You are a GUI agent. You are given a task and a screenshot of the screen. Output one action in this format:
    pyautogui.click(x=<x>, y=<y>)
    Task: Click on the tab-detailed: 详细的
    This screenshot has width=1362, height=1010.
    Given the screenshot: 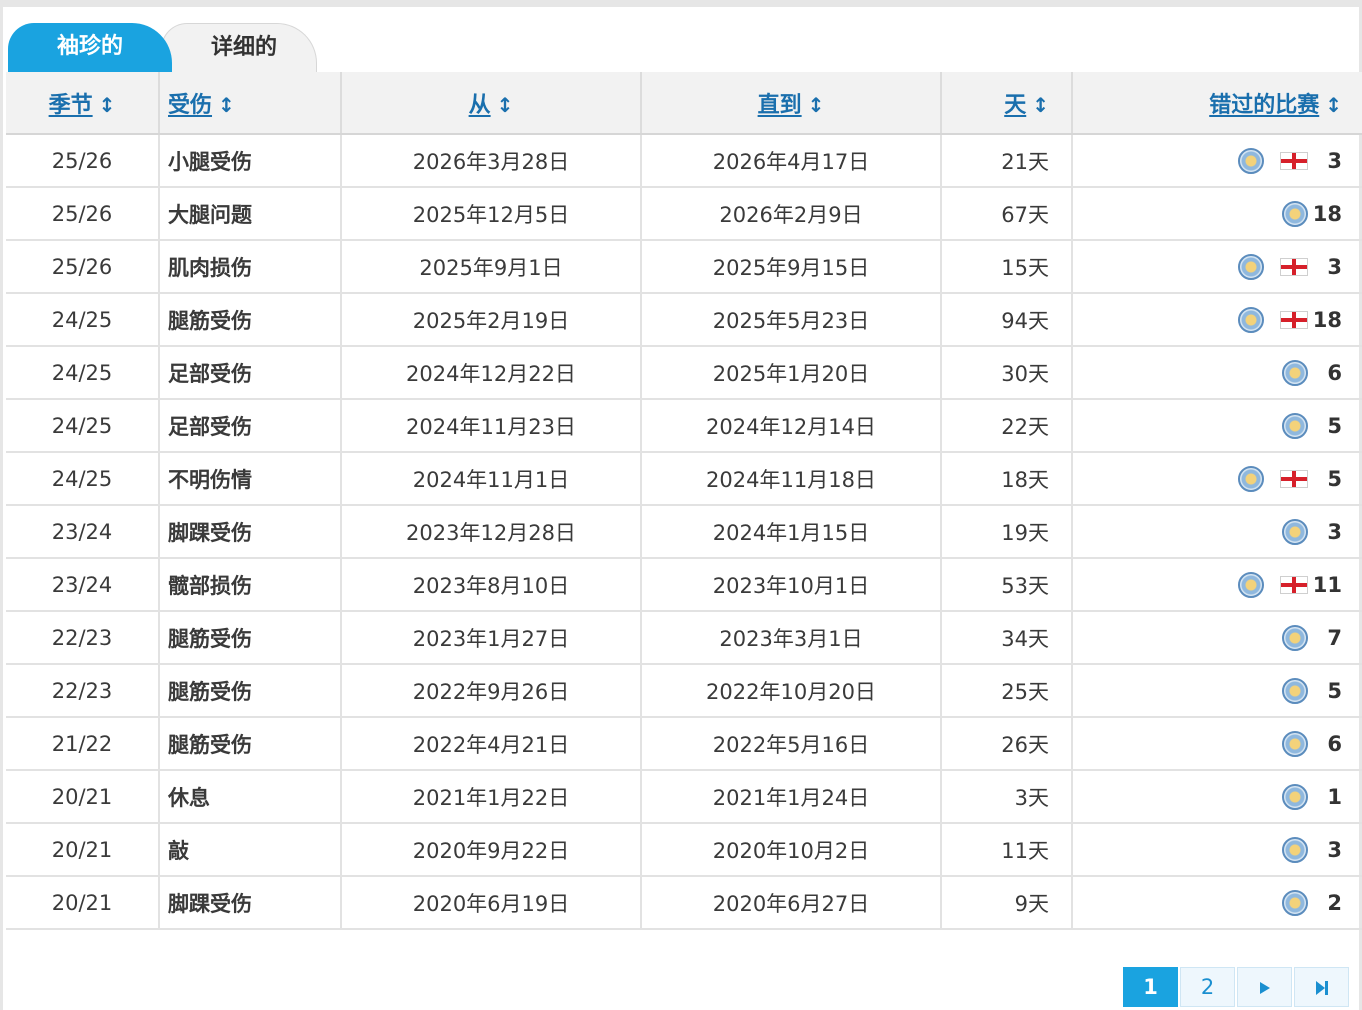 What is the action you would take?
    pyautogui.click(x=239, y=47)
    